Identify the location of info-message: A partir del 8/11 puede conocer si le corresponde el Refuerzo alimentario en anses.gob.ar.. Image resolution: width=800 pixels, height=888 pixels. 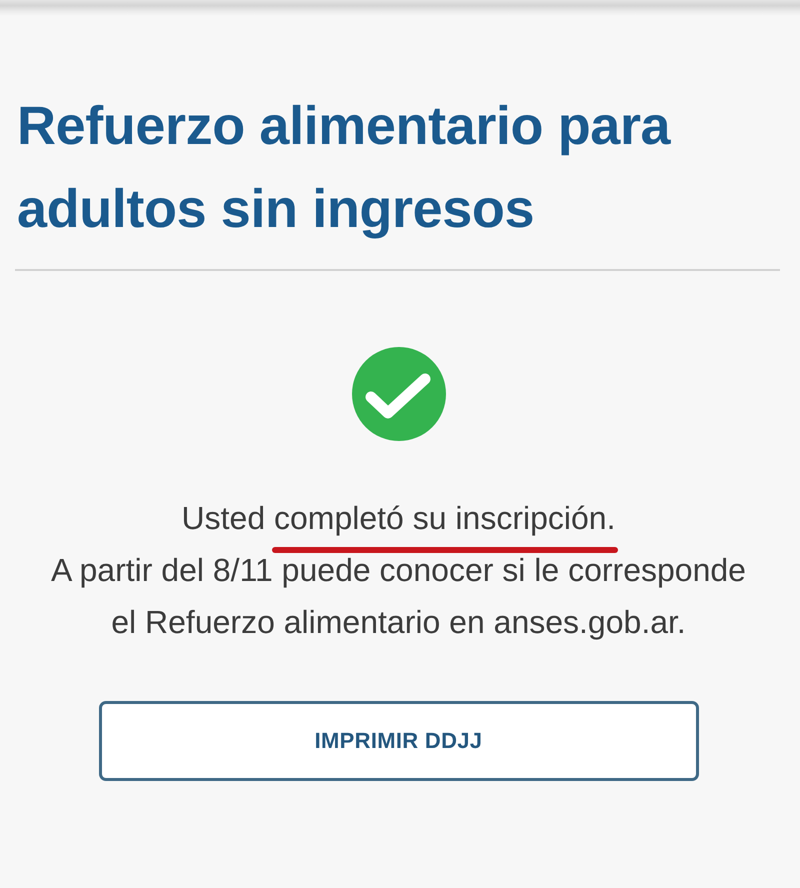
(398, 596).